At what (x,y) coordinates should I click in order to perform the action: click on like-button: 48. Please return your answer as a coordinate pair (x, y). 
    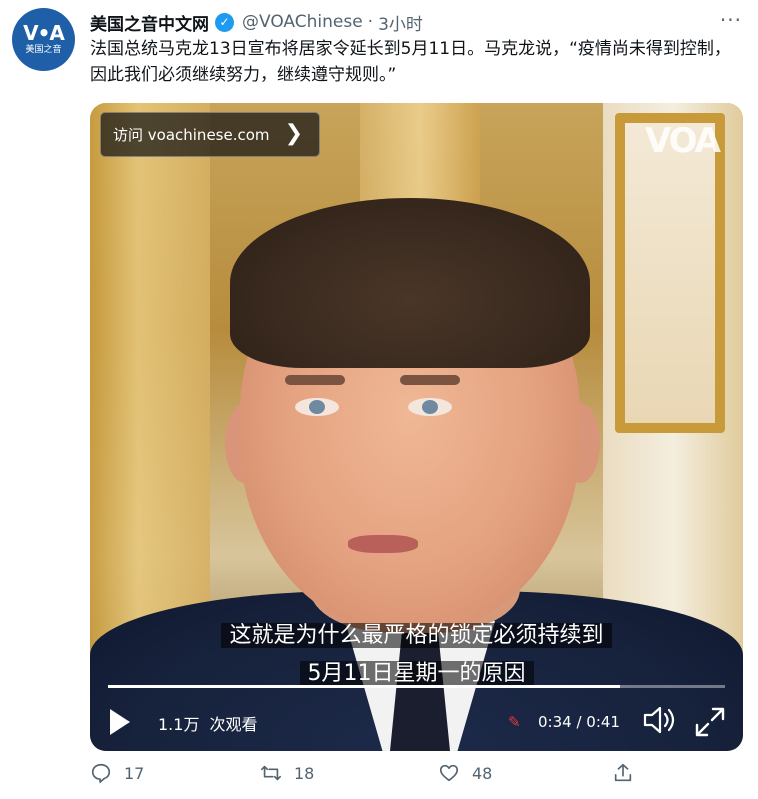
    Looking at the image, I should click on (465, 773).